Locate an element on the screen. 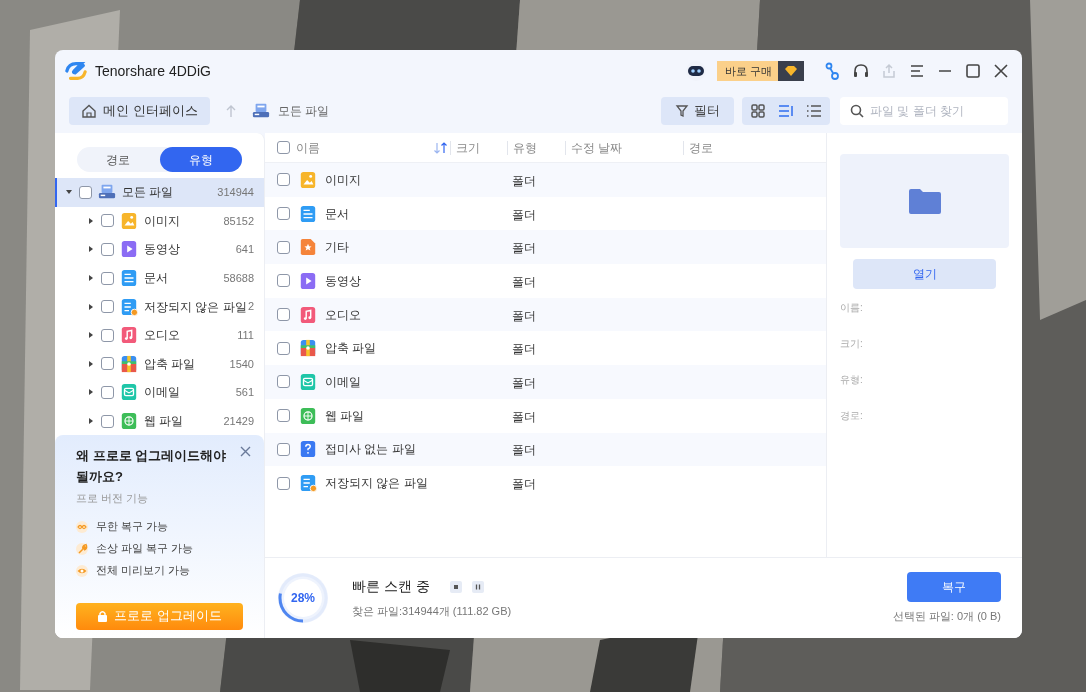  item-count: 2 is located at coordinates (250, 307).